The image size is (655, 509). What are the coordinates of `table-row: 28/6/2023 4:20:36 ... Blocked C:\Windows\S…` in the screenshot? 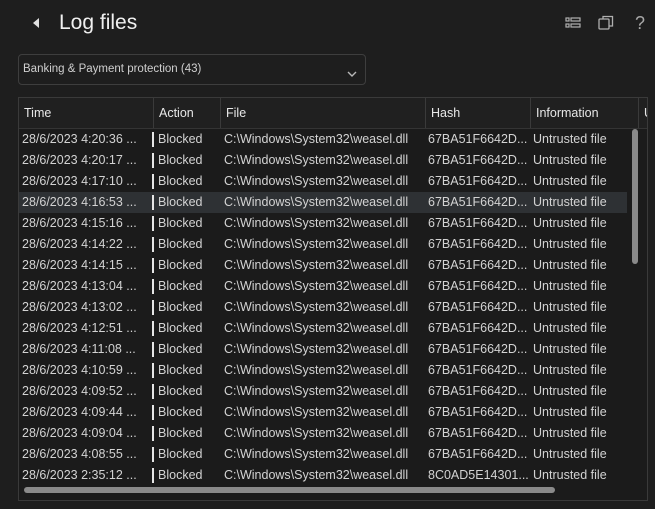 It's located at (323, 139).